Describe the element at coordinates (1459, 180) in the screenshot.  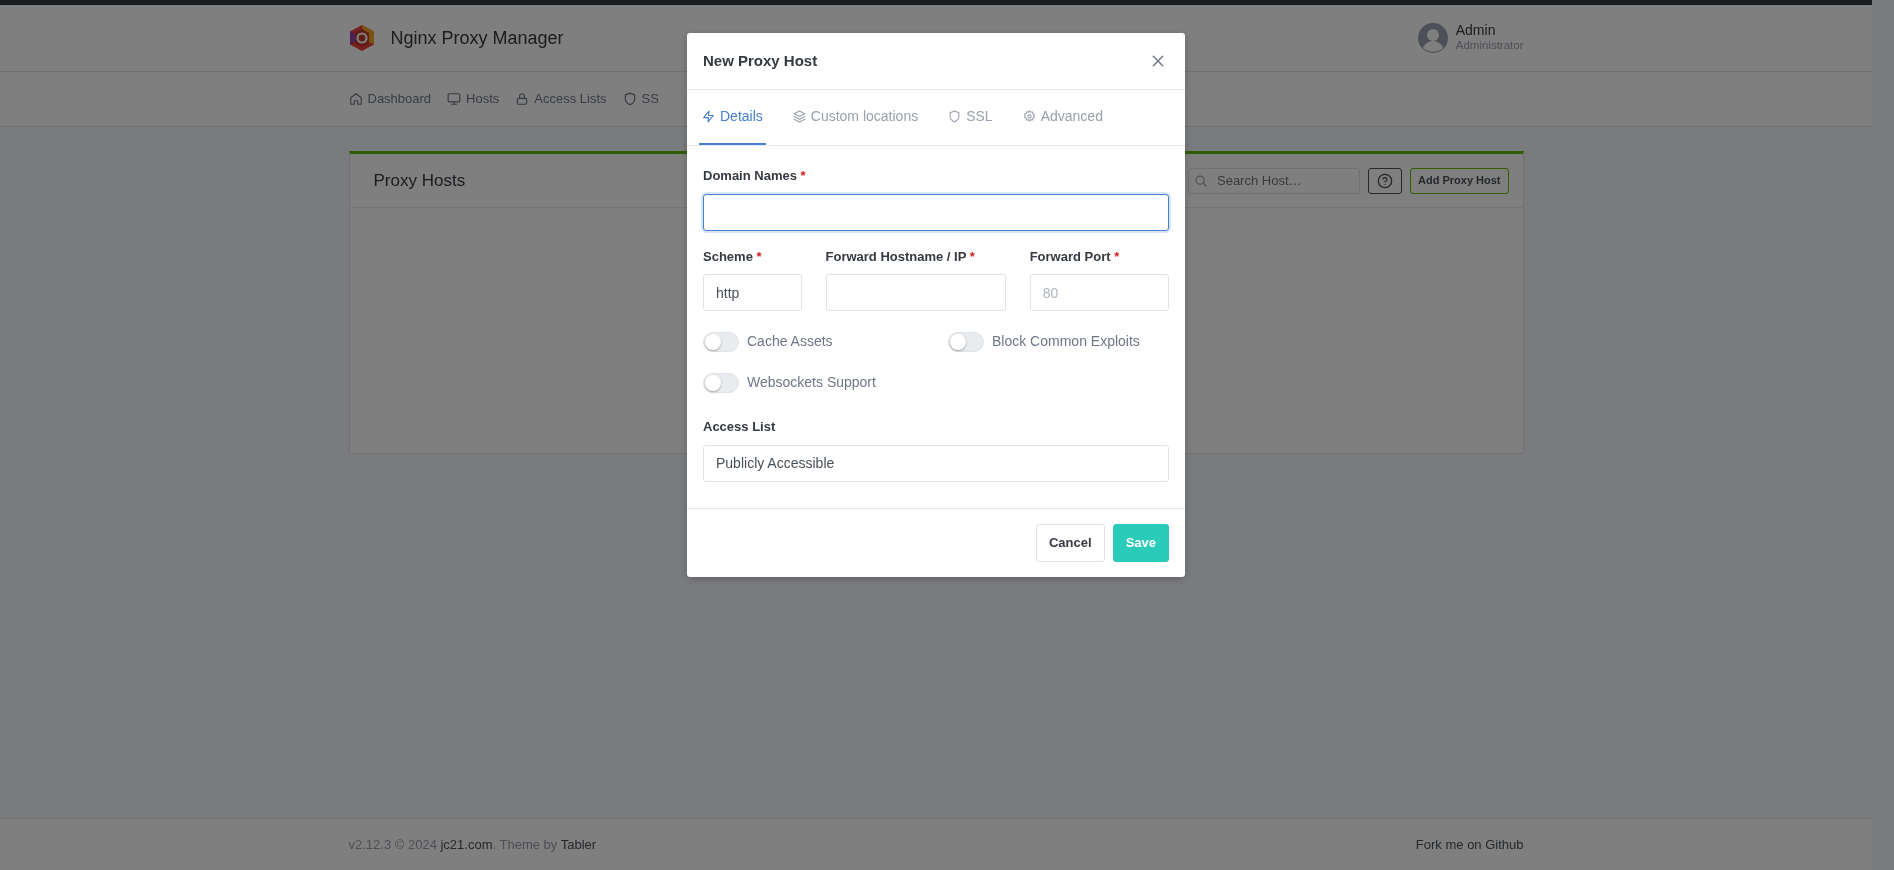
I see `add-proxy-host-button: Add Proxy Host` at that location.